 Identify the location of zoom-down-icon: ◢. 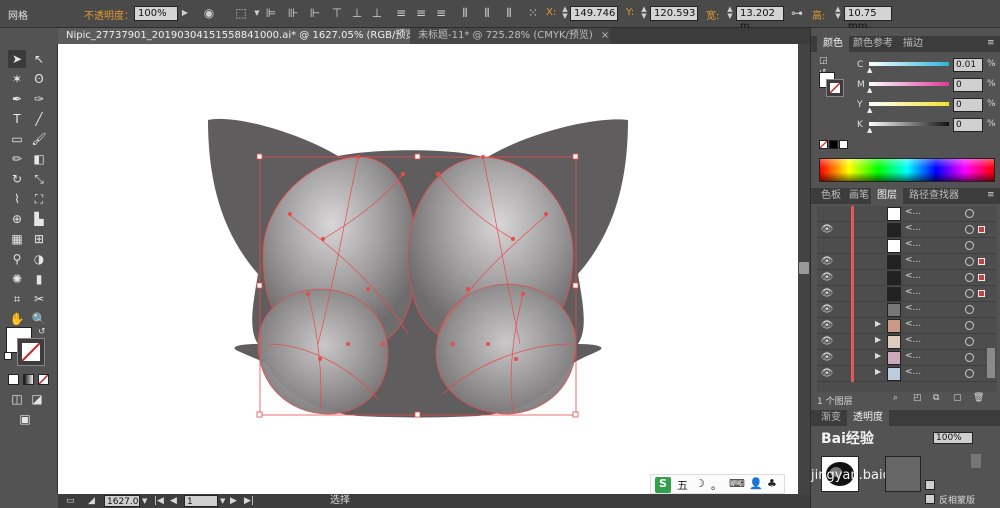
(91, 501).